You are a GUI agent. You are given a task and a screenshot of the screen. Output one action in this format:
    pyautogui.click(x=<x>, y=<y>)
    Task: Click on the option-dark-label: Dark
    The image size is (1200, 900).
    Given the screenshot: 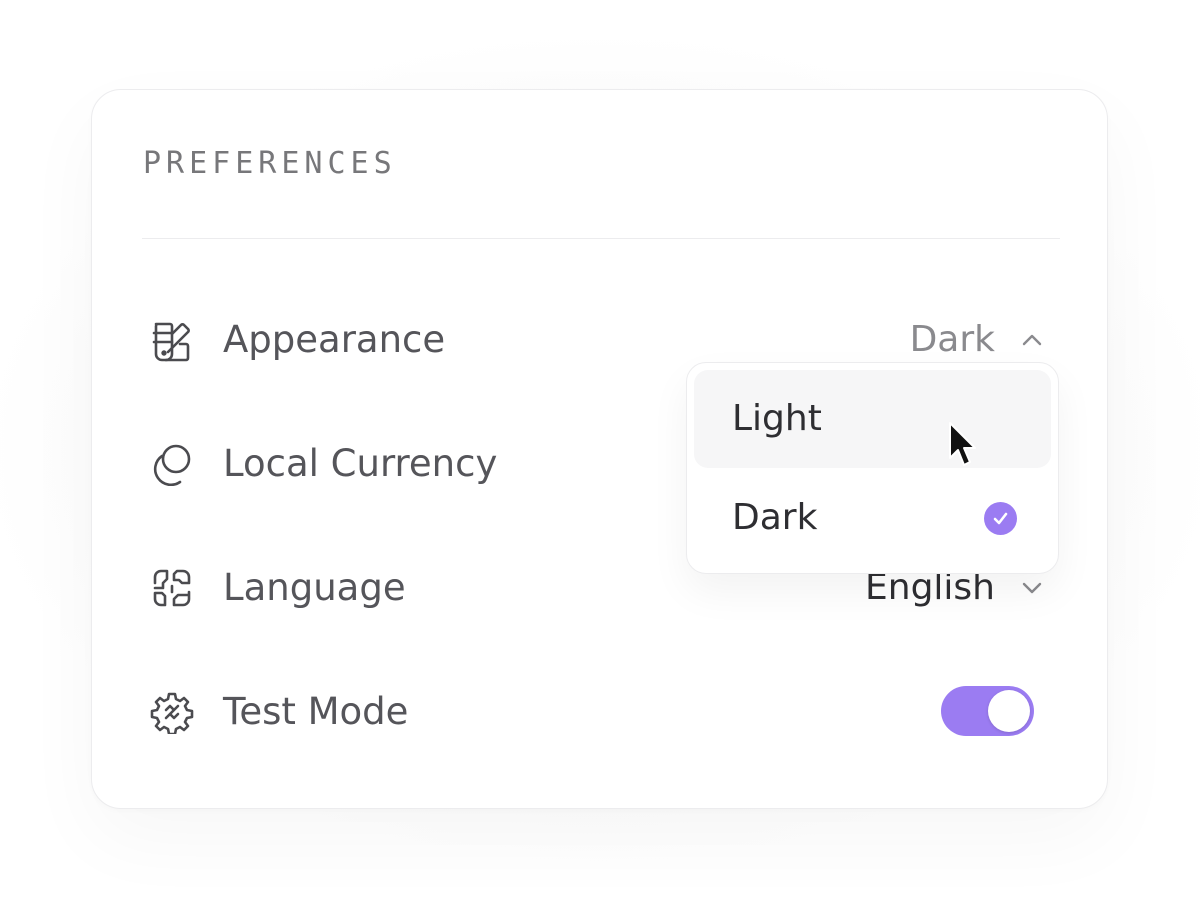 What is the action you would take?
    pyautogui.click(x=775, y=517)
    